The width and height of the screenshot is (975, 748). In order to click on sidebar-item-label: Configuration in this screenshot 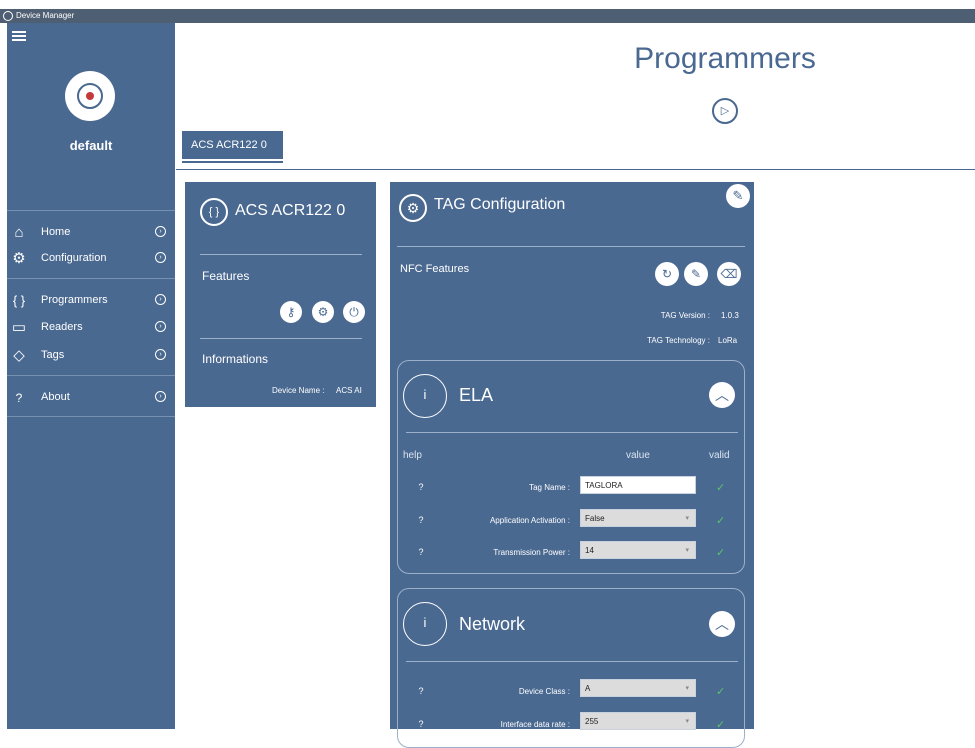, I will do `click(74, 258)`.